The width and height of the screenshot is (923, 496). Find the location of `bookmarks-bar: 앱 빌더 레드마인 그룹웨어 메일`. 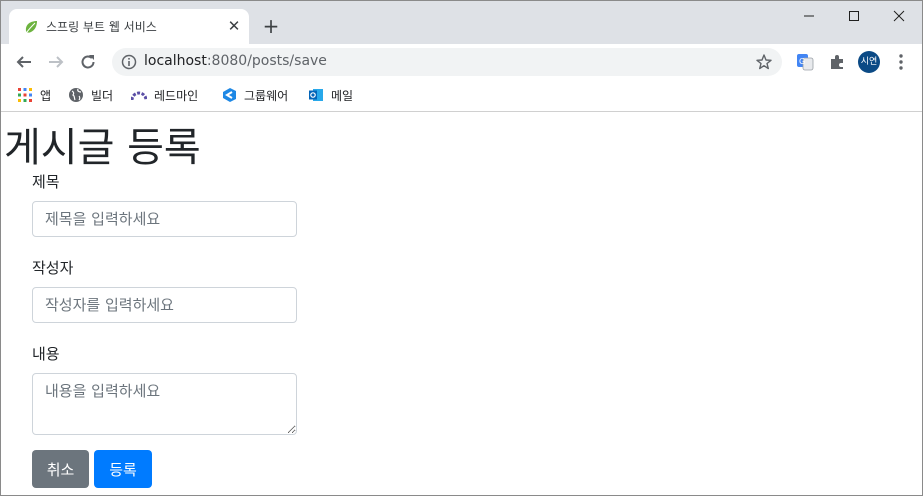

bookmarks-bar: 앱 빌더 레드마인 그룹웨어 메일 is located at coordinates (461, 96).